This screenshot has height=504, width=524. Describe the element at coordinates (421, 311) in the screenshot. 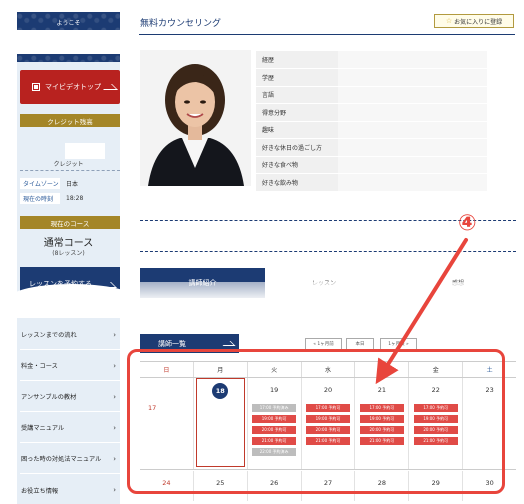

I see `annotation-arrow-icon` at that location.